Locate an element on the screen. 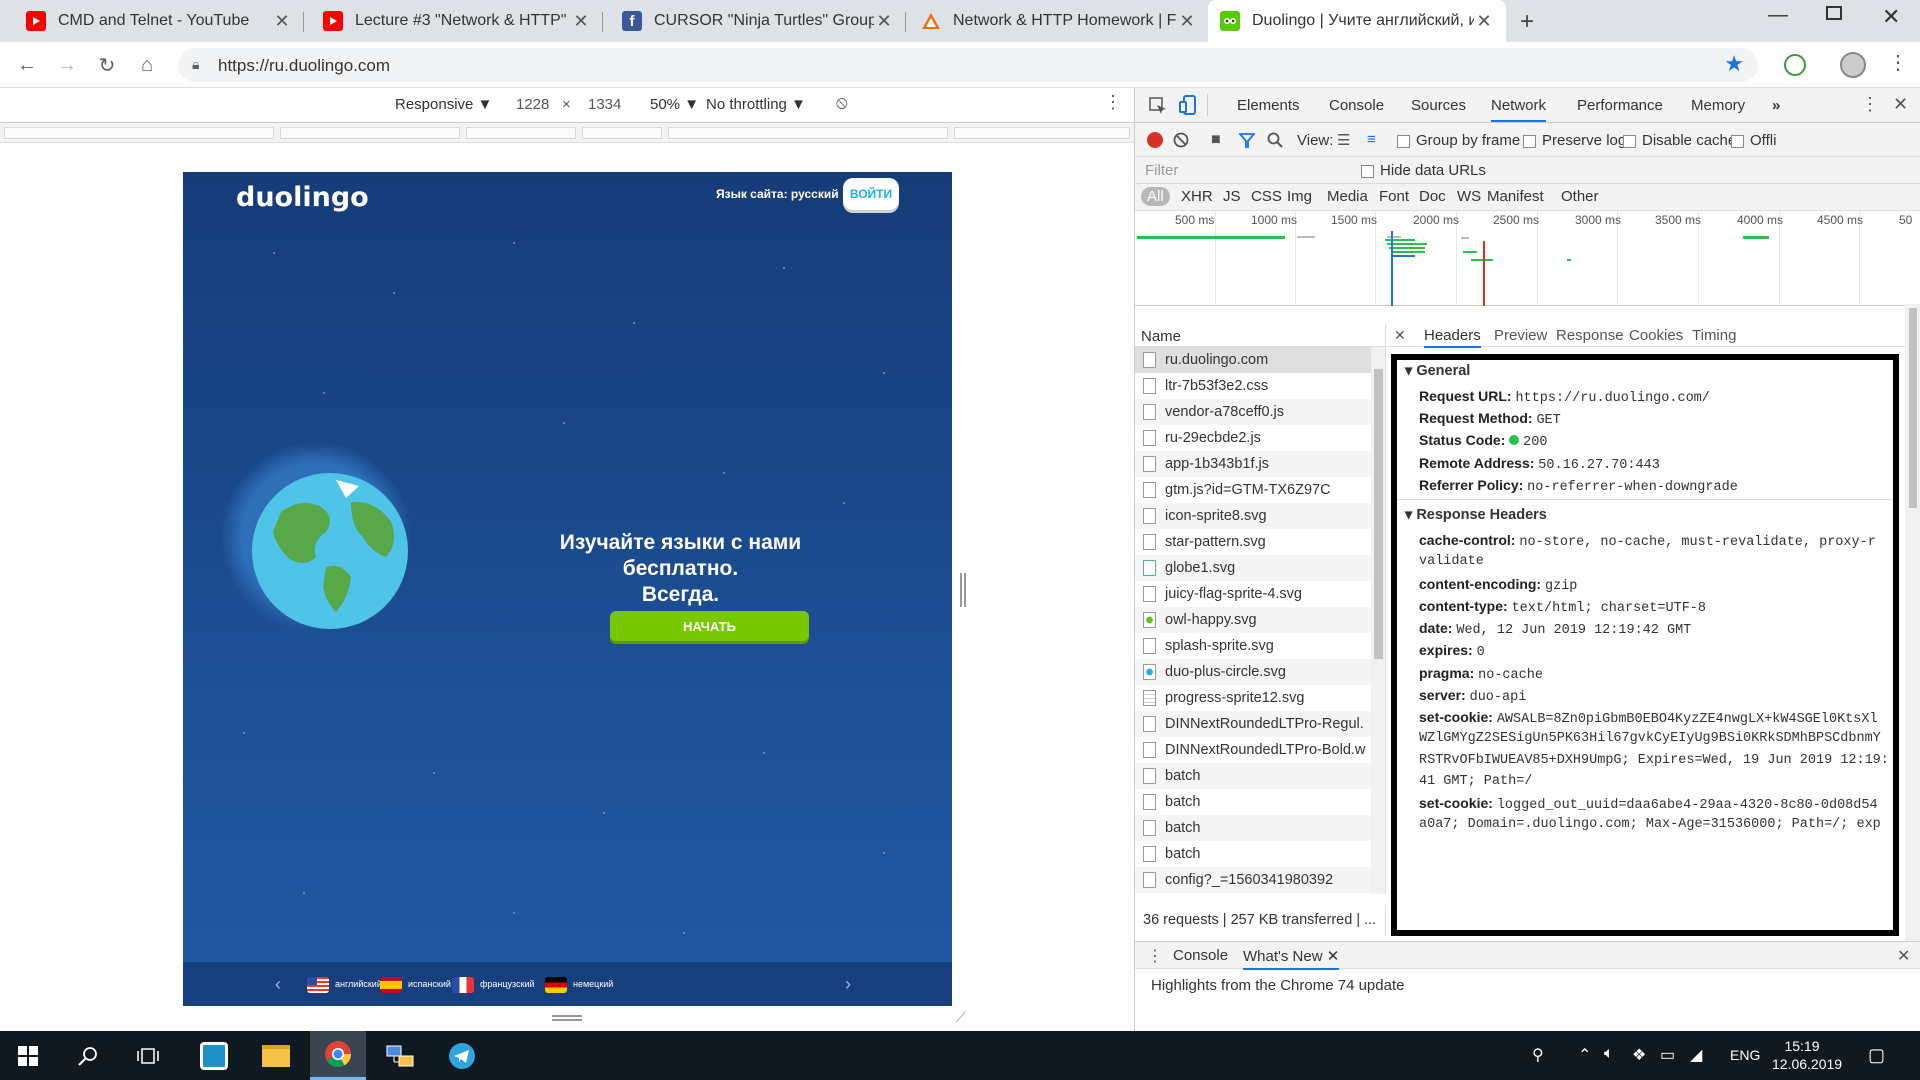 Image resolution: width=1920 pixels, height=1080 pixels. chrome-icon is located at coordinates (338, 1055).